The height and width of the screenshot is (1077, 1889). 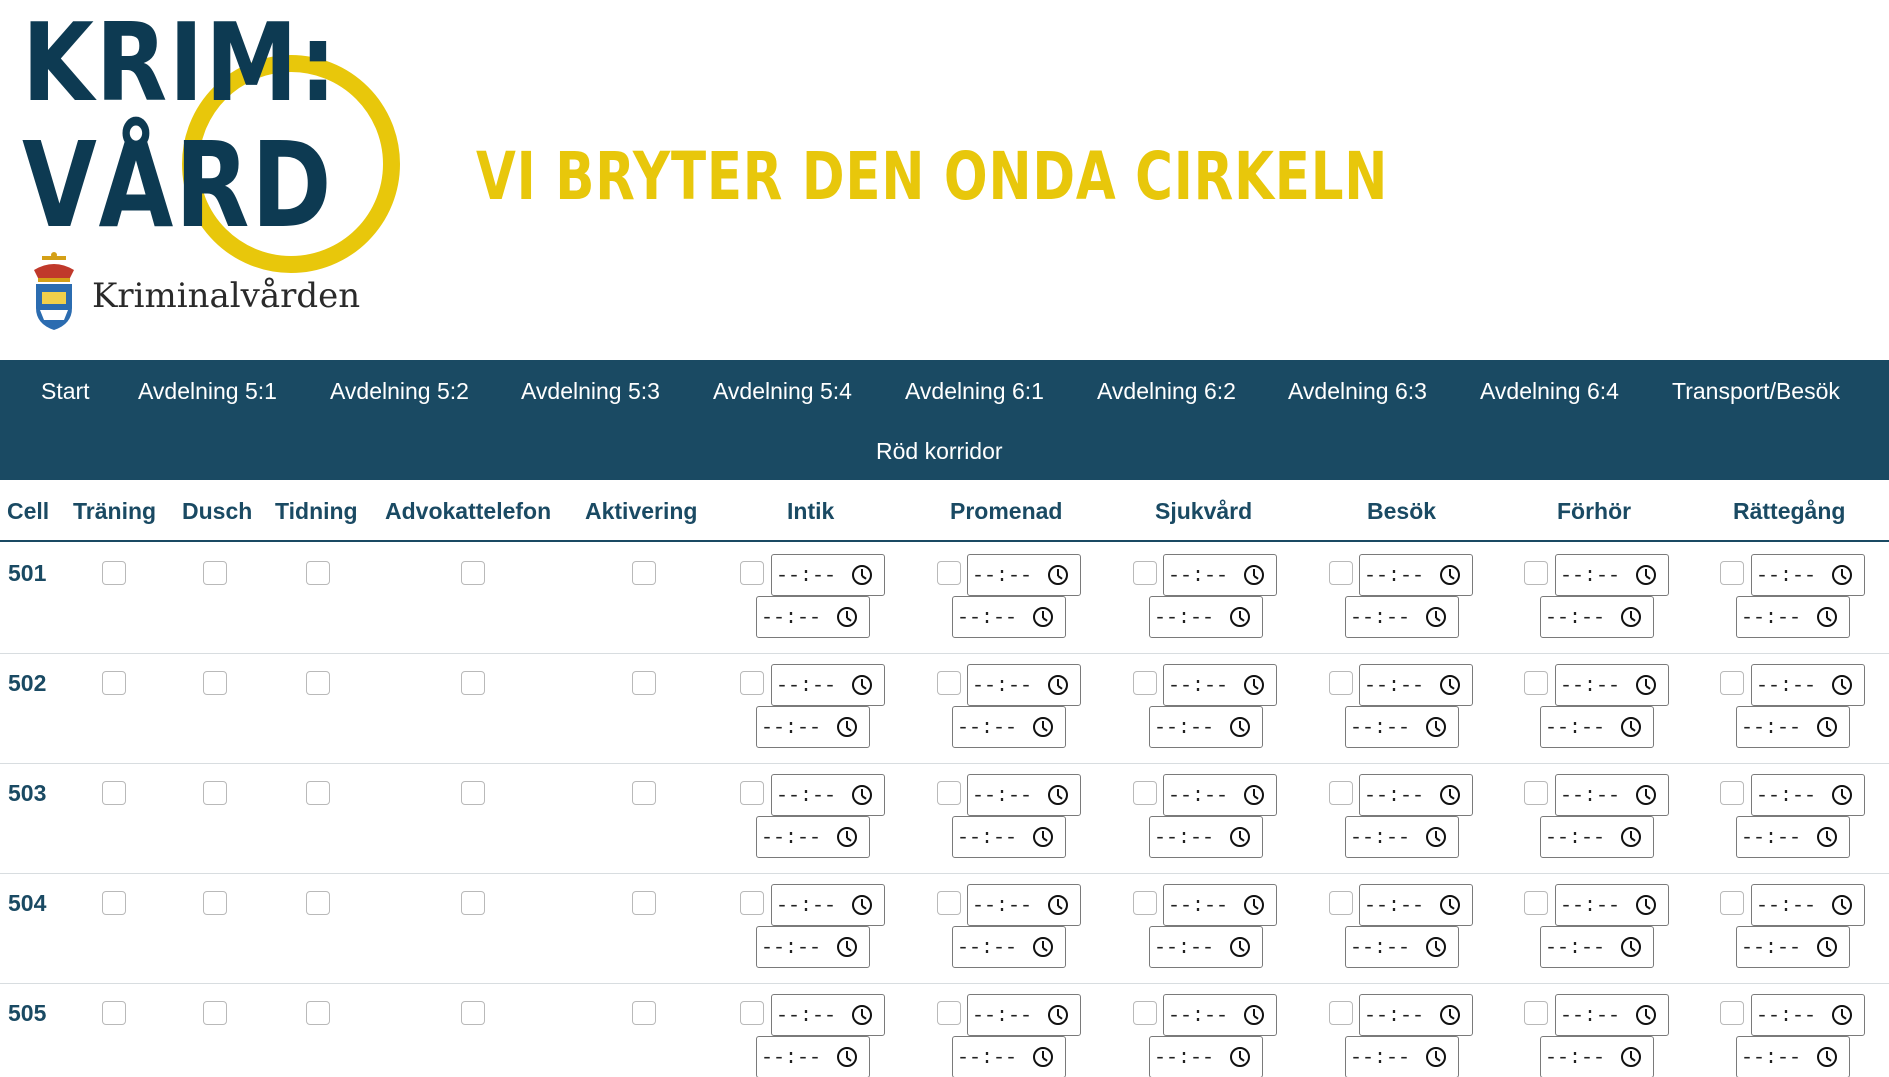 What do you see at coordinates (974, 391) in the screenshot?
I see `nav-item-avdelning-6-1: Avdelning 6:1` at bounding box center [974, 391].